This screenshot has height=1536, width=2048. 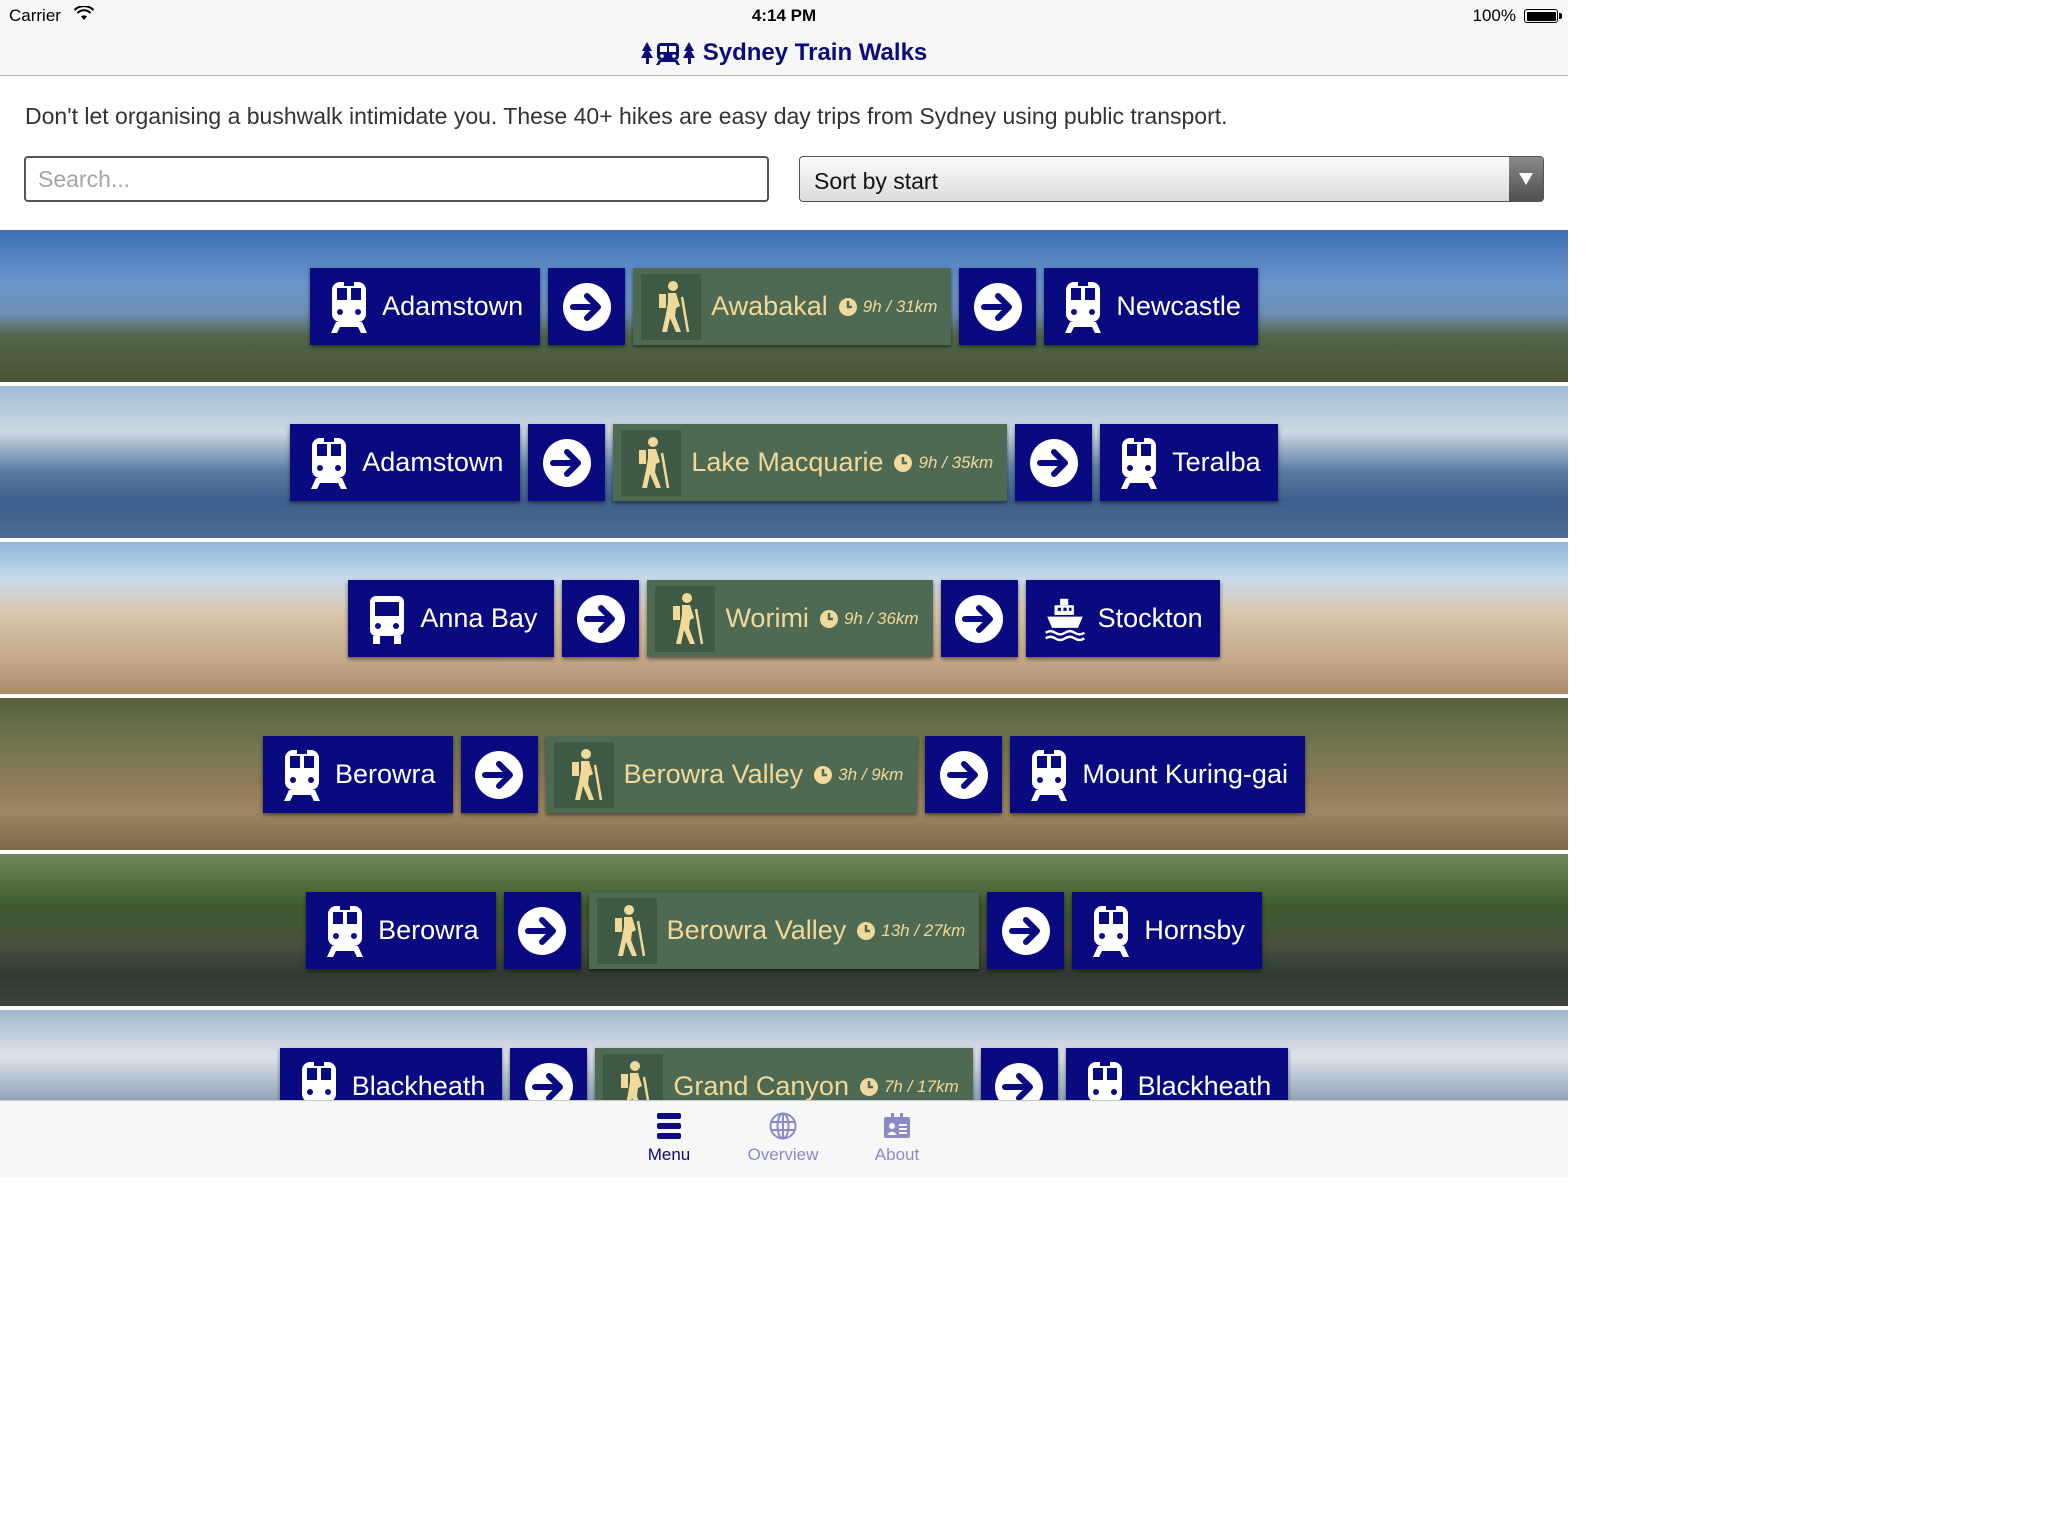 I want to click on globe-icon, so click(x=783, y=1126).